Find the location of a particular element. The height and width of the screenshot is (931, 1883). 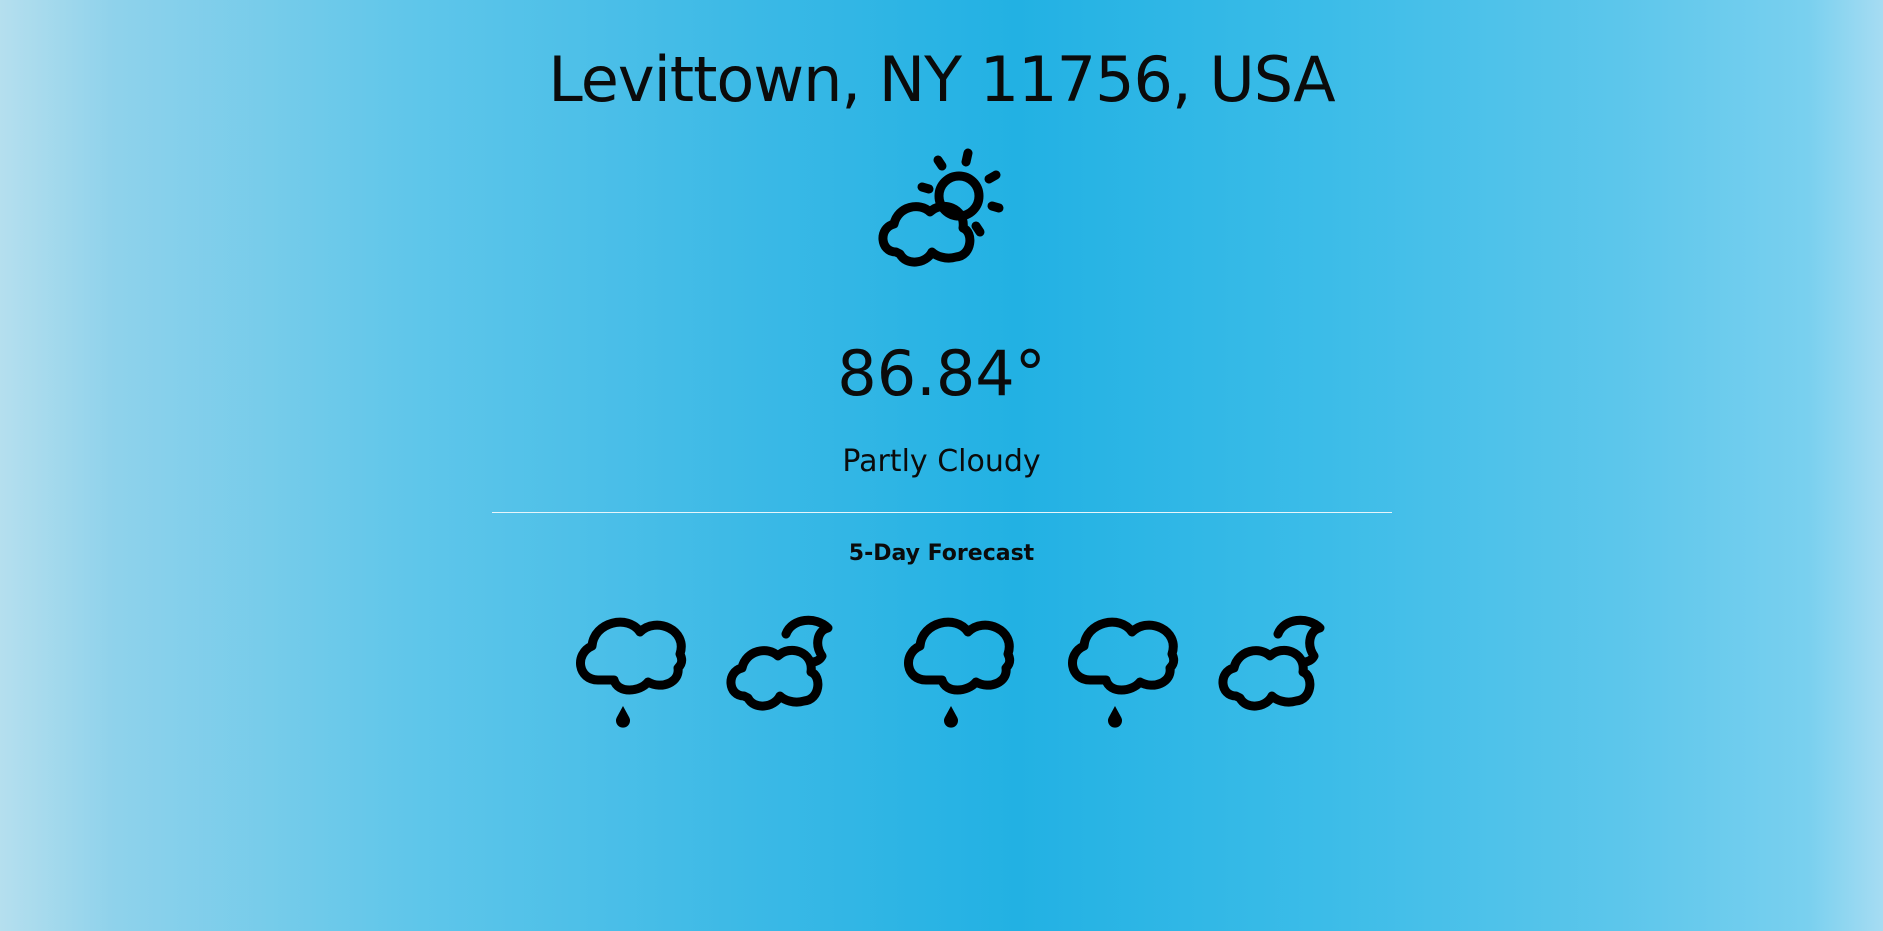

forecast-title: 5-Day Forecast is located at coordinates (941, 553).